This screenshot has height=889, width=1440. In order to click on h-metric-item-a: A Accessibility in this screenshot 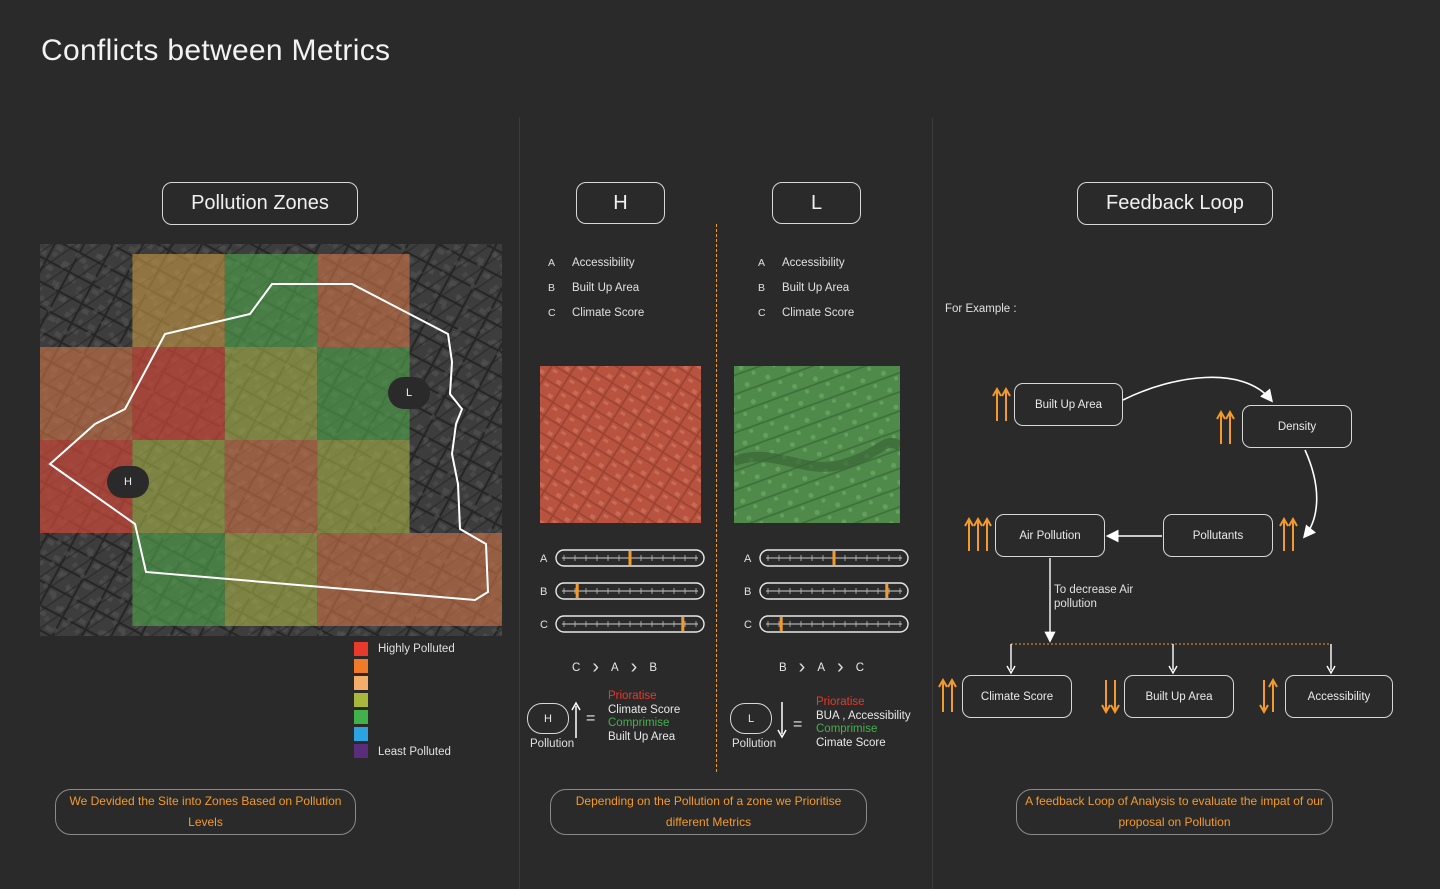, I will do `click(591, 262)`.